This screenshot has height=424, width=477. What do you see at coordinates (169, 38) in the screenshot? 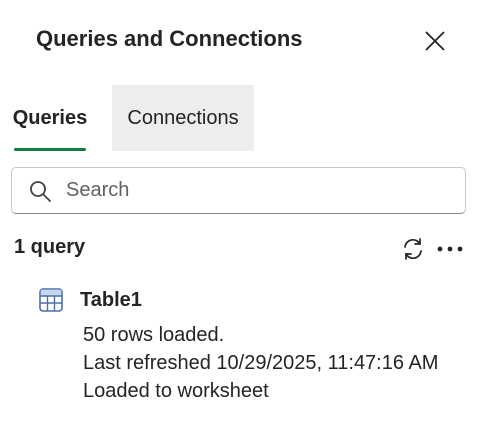
I see `pane-title: Queries and Connections` at bounding box center [169, 38].